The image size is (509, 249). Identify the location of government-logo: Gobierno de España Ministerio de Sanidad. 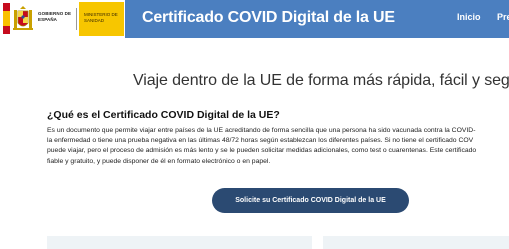
(62, 19).